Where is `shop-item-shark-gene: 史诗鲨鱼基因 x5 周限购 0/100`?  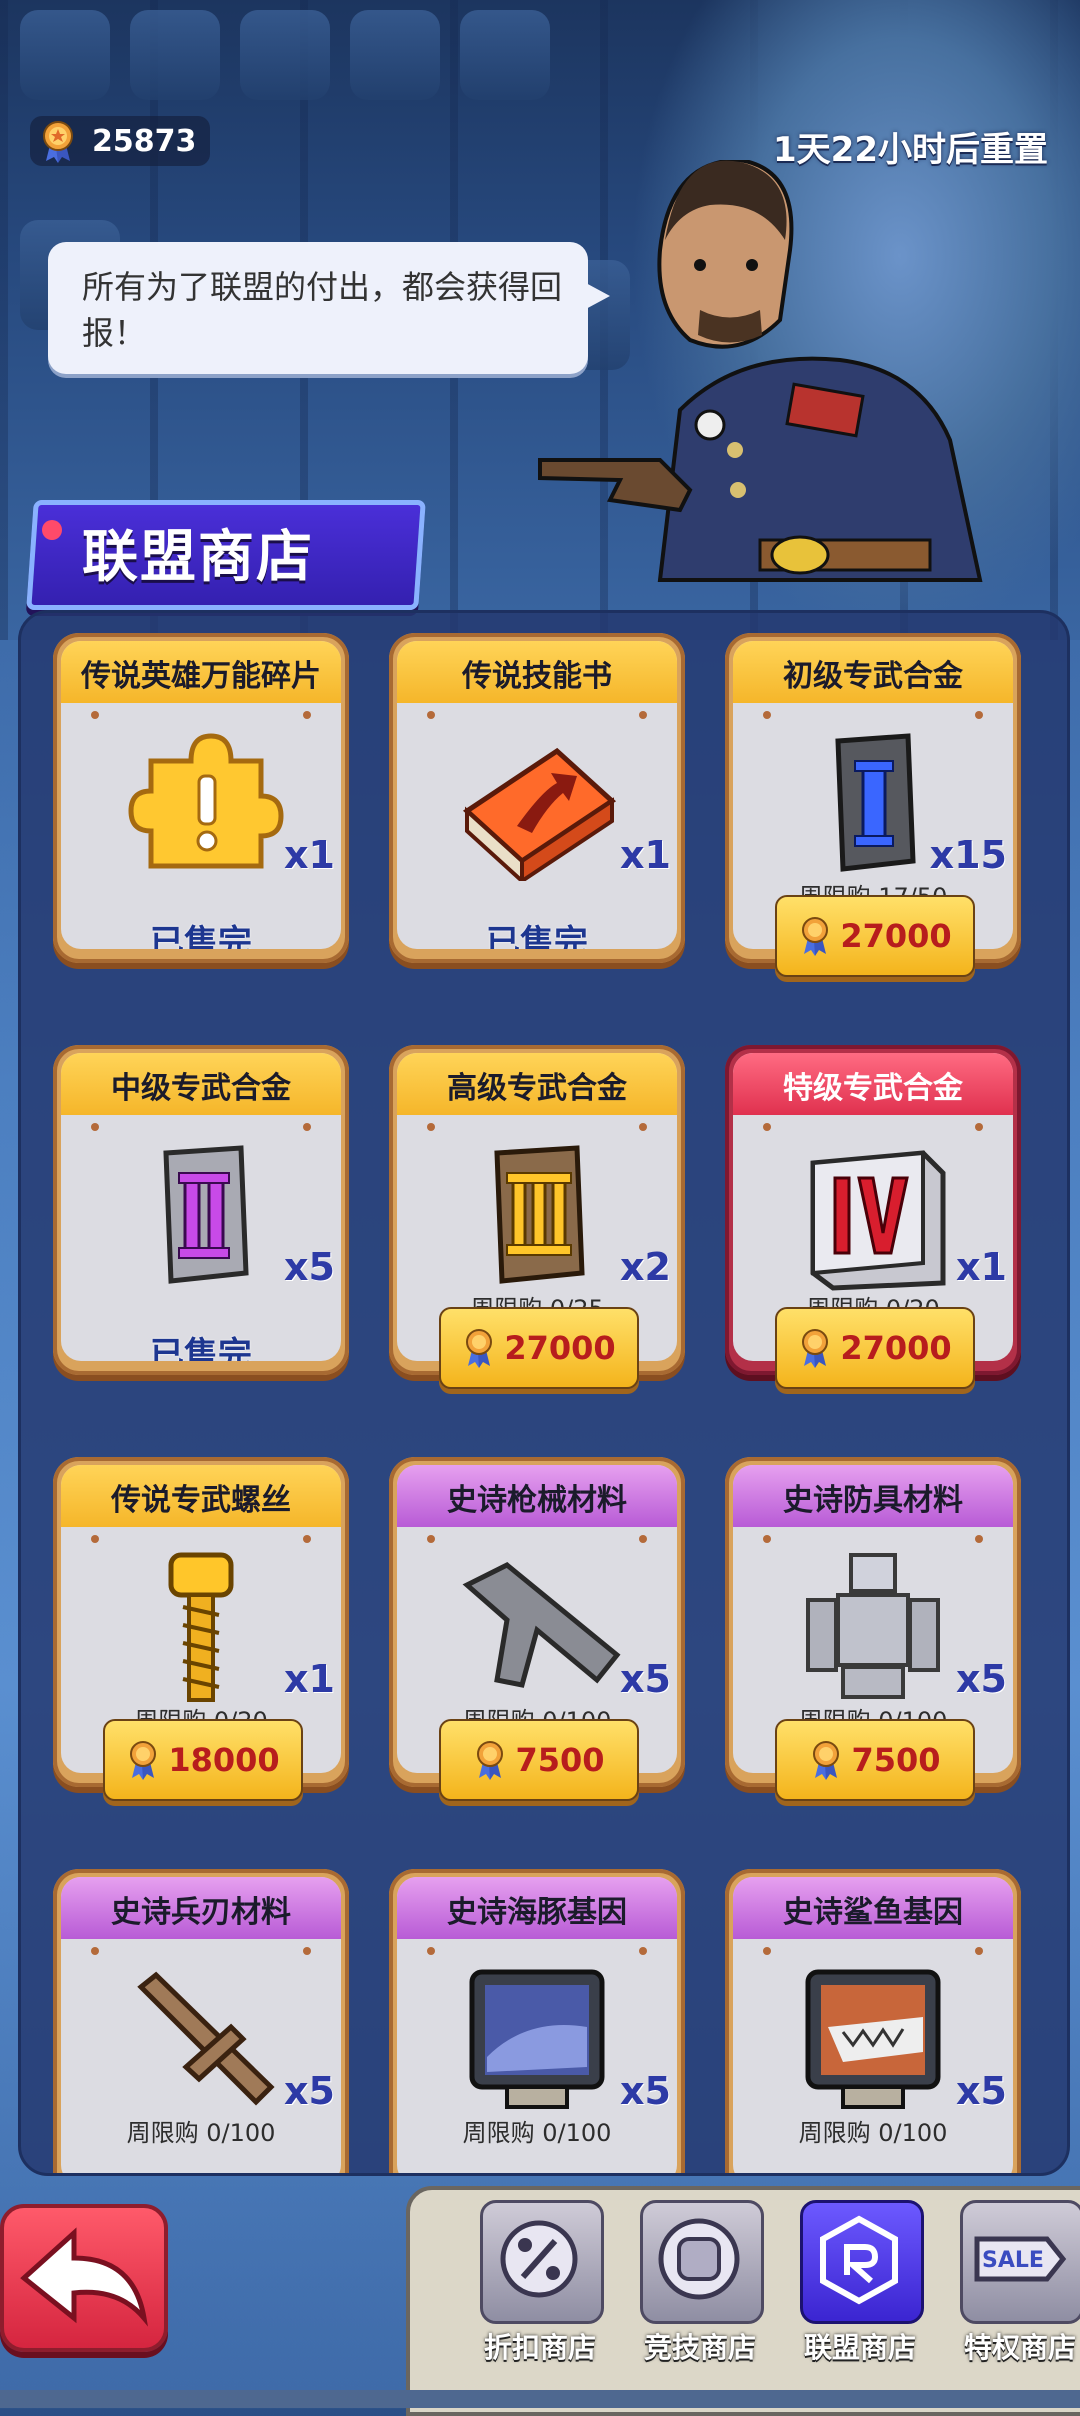 shop-item-shark-gene: 史诗鲨鱼基因 x5 周限购 0/100 is located at coordinates (873, 2021).